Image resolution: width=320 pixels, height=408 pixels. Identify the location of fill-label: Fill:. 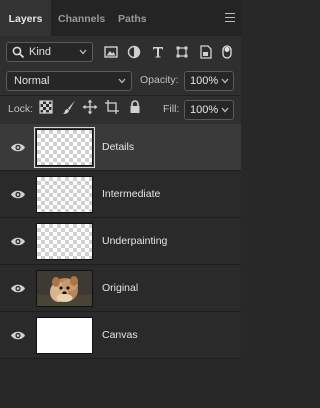
(171, 109).